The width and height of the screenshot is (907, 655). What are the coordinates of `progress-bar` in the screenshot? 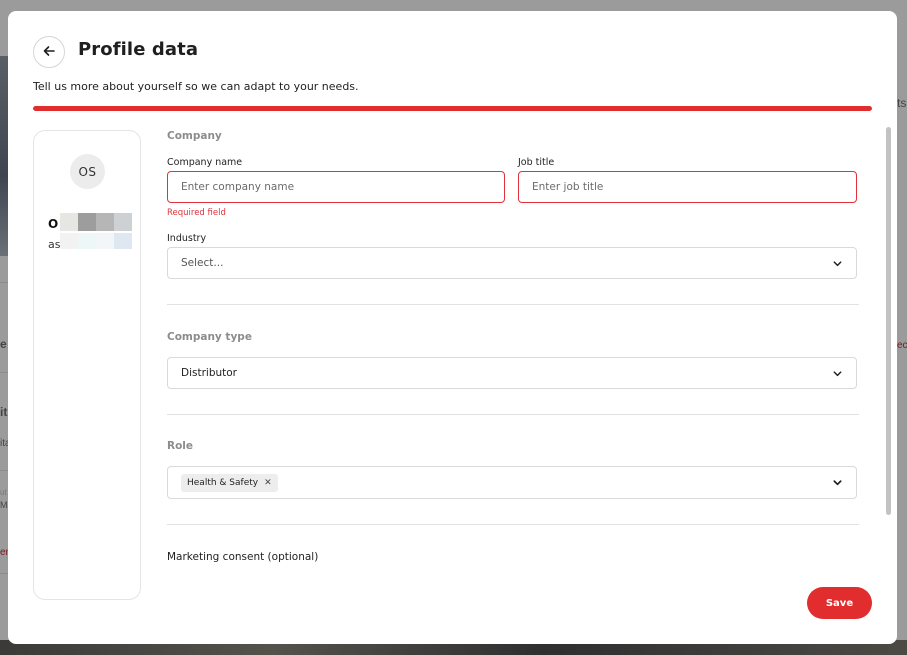 It's located at (452, 108).